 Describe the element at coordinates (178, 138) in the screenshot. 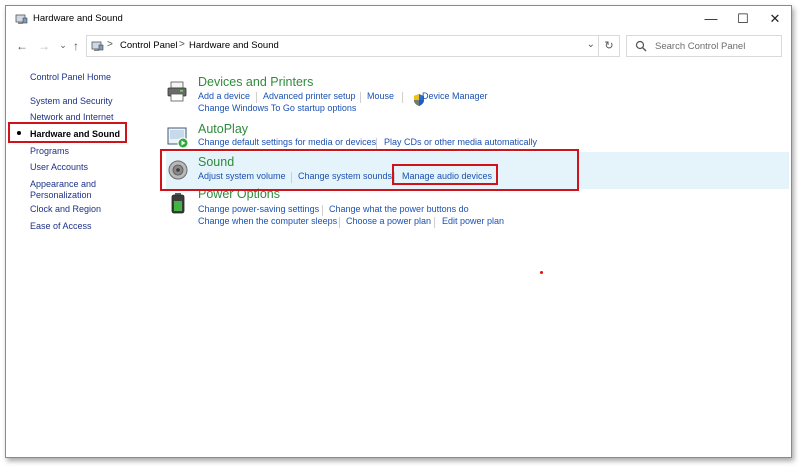

I see `autoplay-icon` at that location.